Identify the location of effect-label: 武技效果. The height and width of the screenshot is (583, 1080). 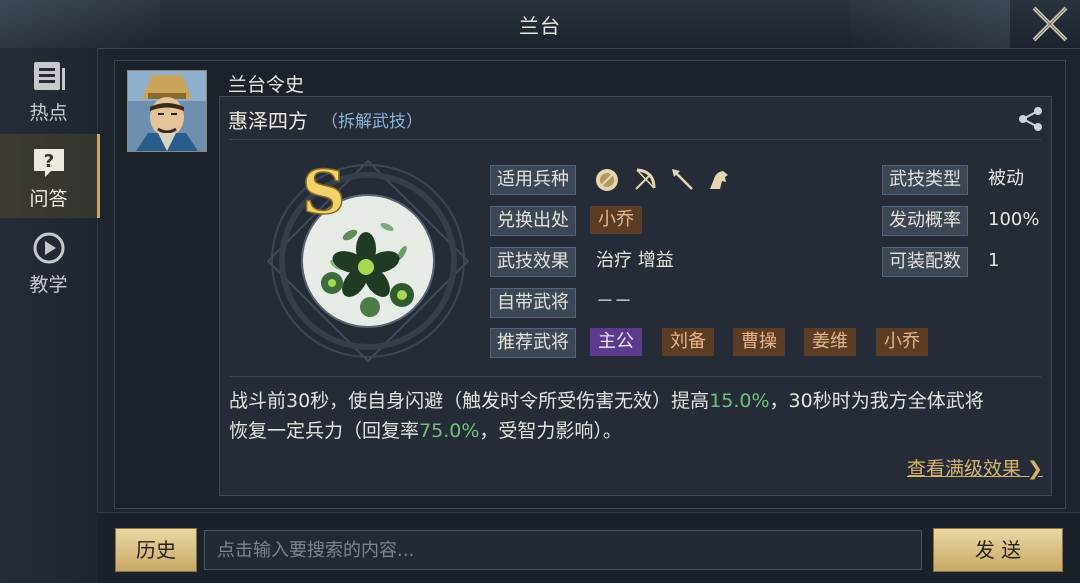
(533, 262).